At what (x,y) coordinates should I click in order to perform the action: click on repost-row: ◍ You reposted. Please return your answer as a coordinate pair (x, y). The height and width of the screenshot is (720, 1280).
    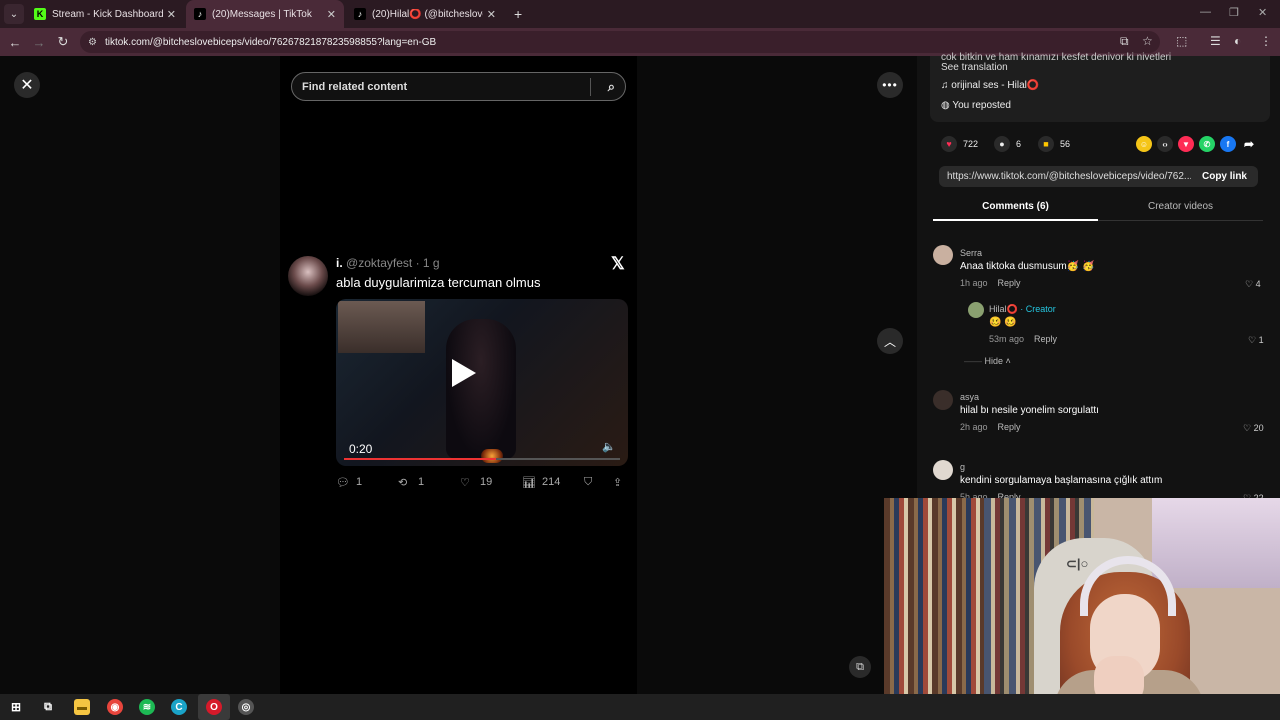
    Looking at the image, I should click on (976, 105).